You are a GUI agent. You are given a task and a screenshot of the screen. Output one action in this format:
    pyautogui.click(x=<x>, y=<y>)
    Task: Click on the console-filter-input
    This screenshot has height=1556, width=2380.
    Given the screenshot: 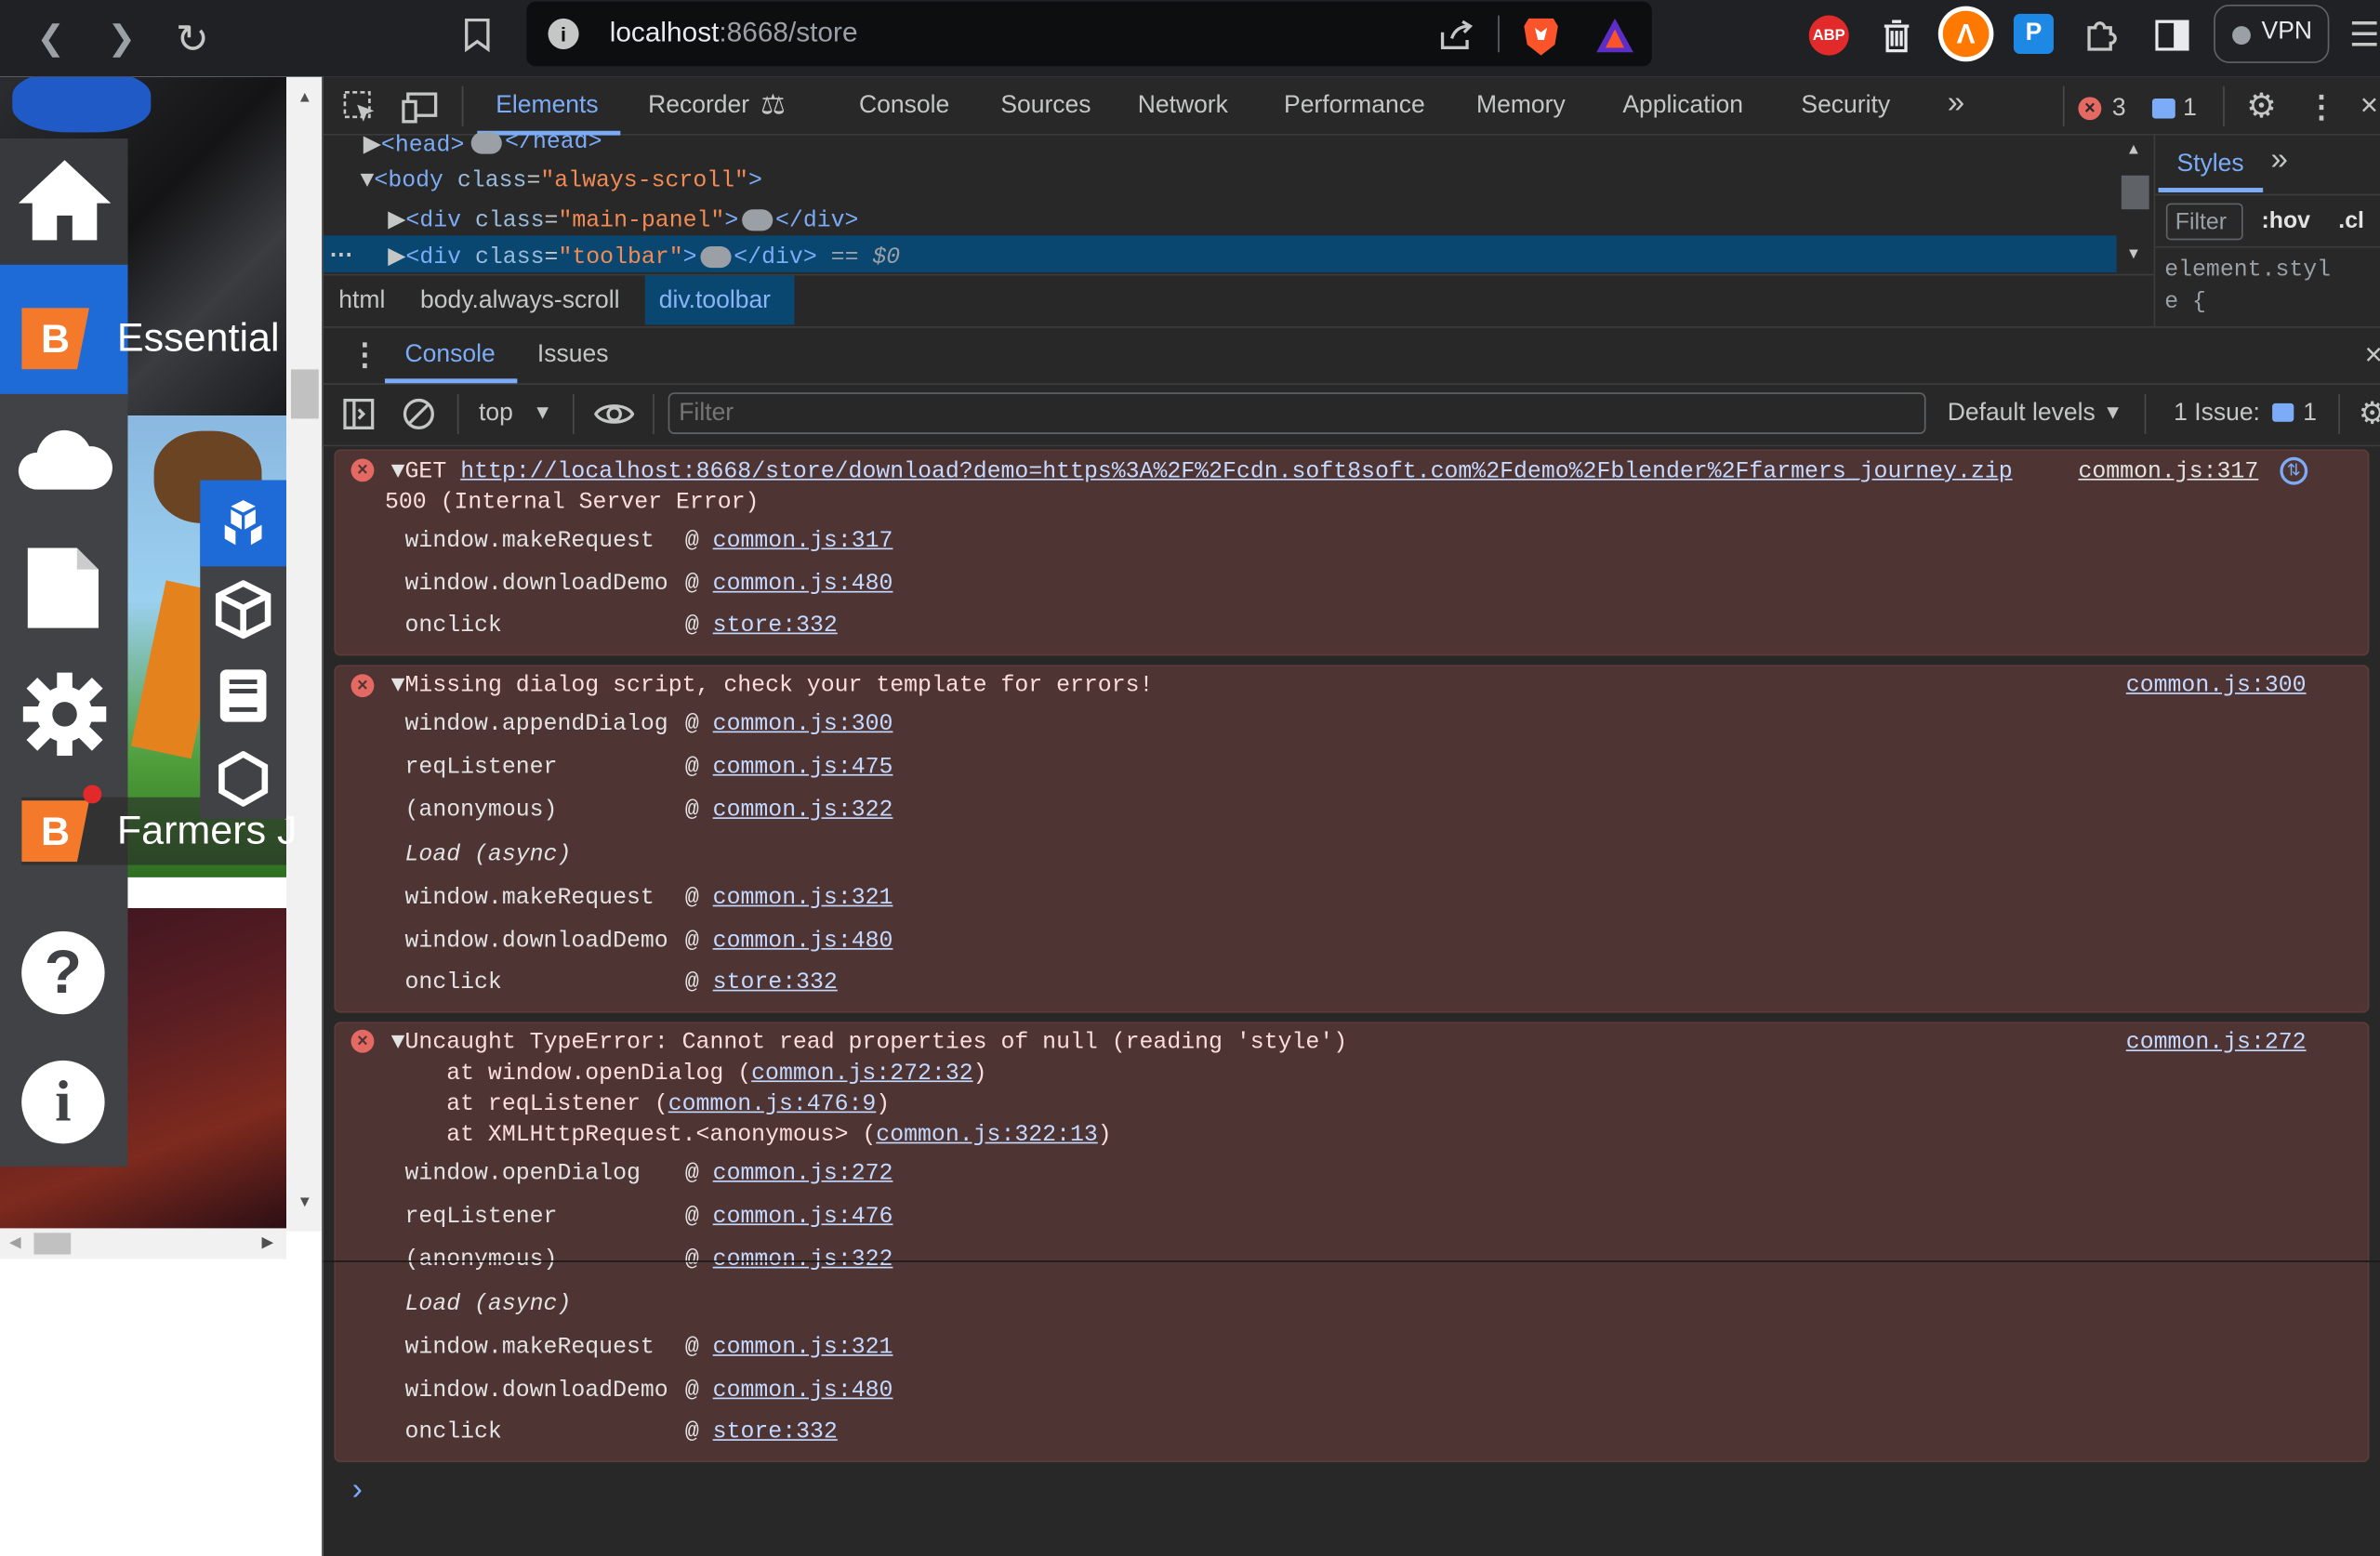 What is the action you would take?
    pyautogui.click(x=1297, y=413)
    